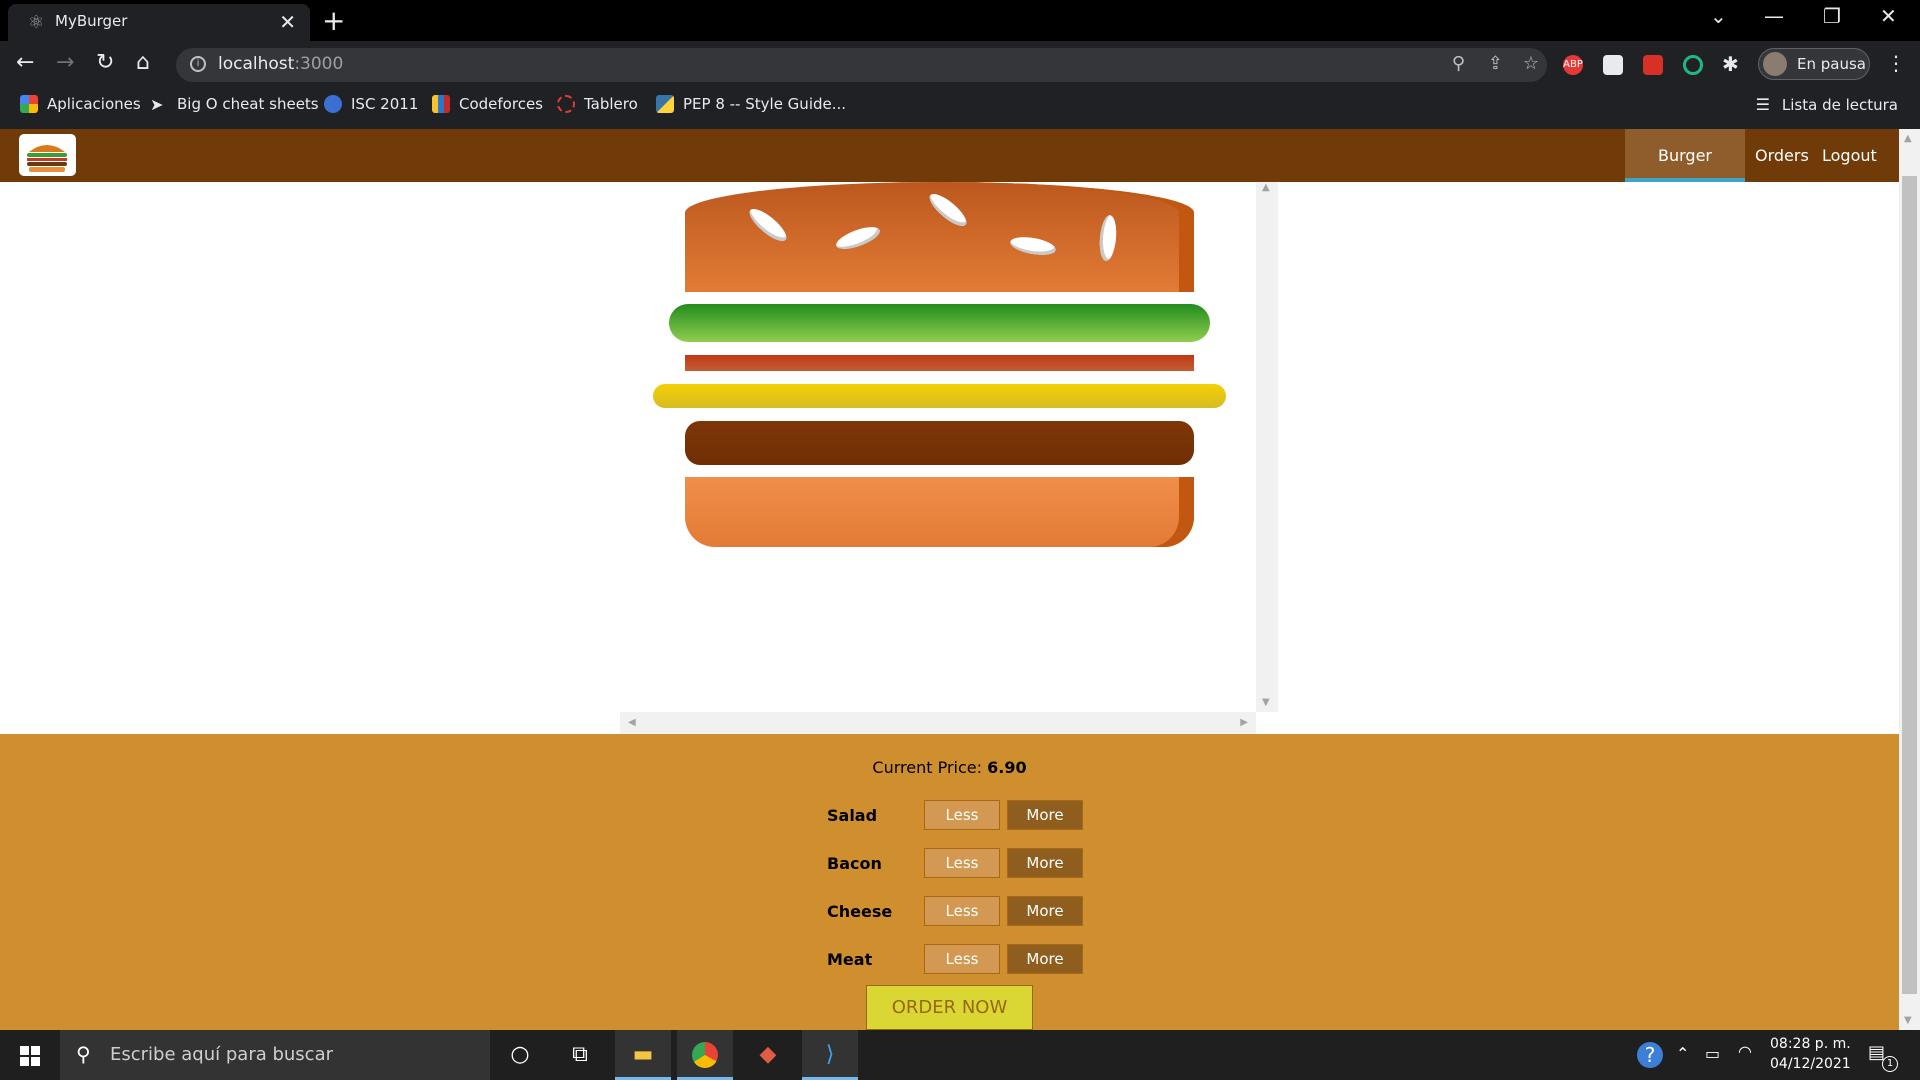 This screenshot has height=1080, width=1920. Describe the element at coordinates (1888, 16) in the screenshot. I see `close-window-icon: ✕` at that location.